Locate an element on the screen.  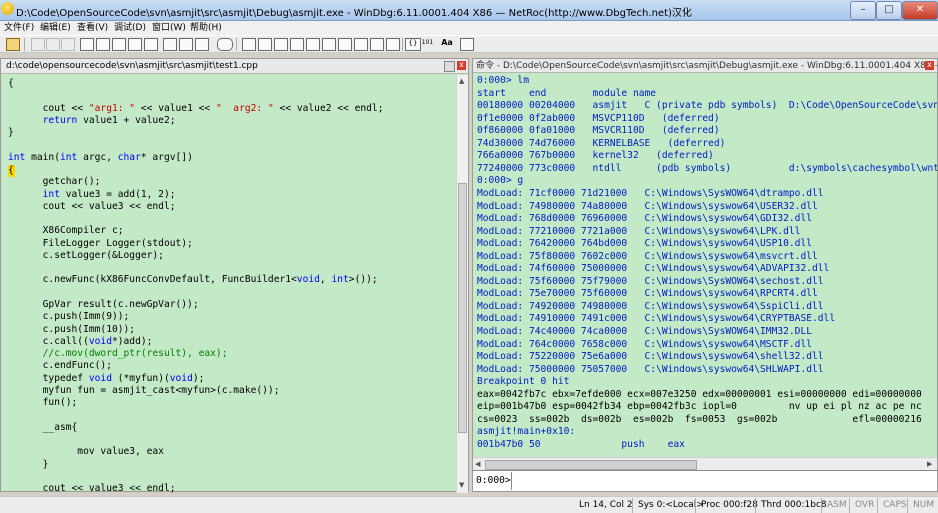
run-to-cursor-icon is located at coordinates (151, 44).